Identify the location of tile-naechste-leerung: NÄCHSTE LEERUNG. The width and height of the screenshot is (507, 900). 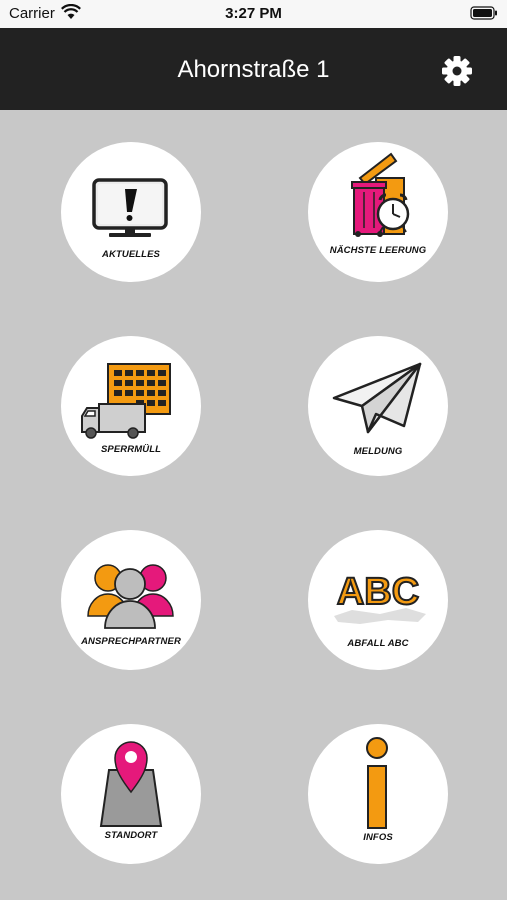
(378, 212).